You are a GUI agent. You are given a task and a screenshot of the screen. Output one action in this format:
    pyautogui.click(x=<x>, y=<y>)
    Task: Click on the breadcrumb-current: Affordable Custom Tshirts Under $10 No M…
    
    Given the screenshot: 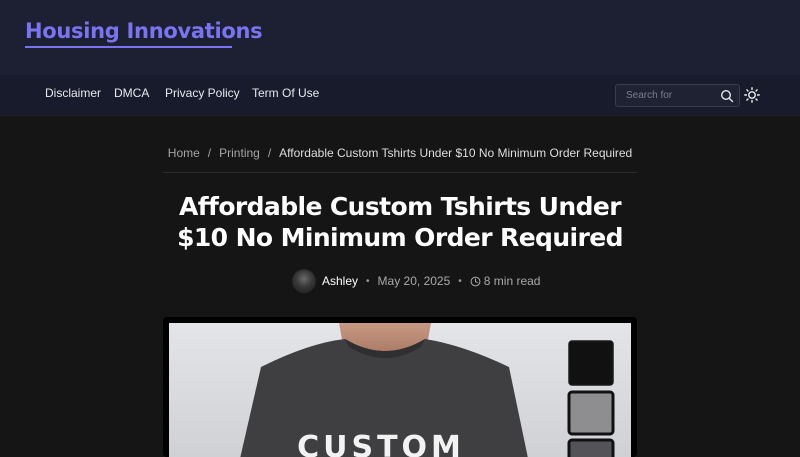 What is the action you would take?
    pyautogui.click(x=456, y=153)
    